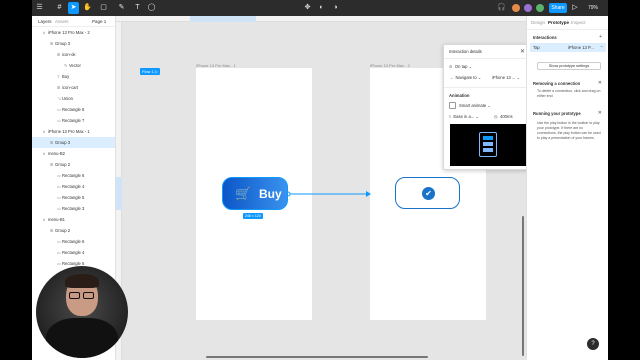  I want to click on presenter-hair, so click(82, 281).